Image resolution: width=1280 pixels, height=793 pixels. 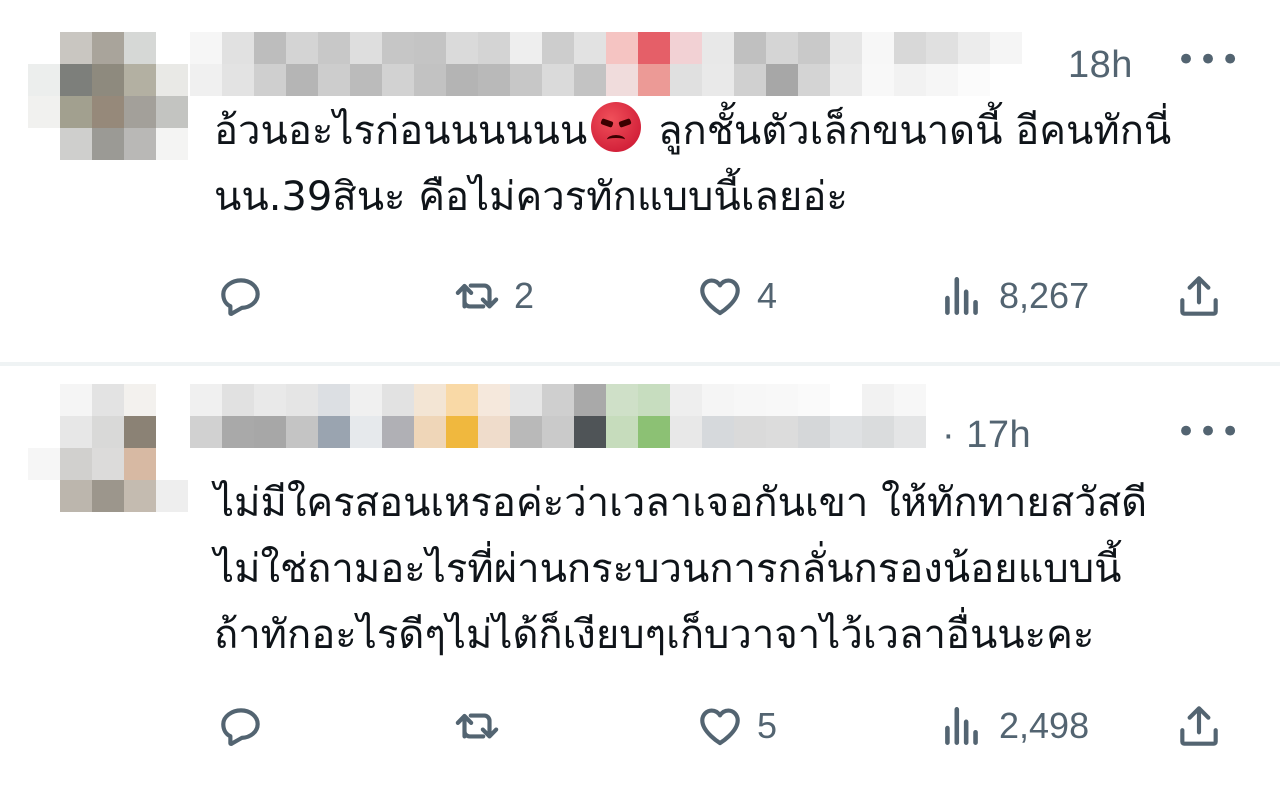 I want to click on retweet-button, so click(x=483, y=726).